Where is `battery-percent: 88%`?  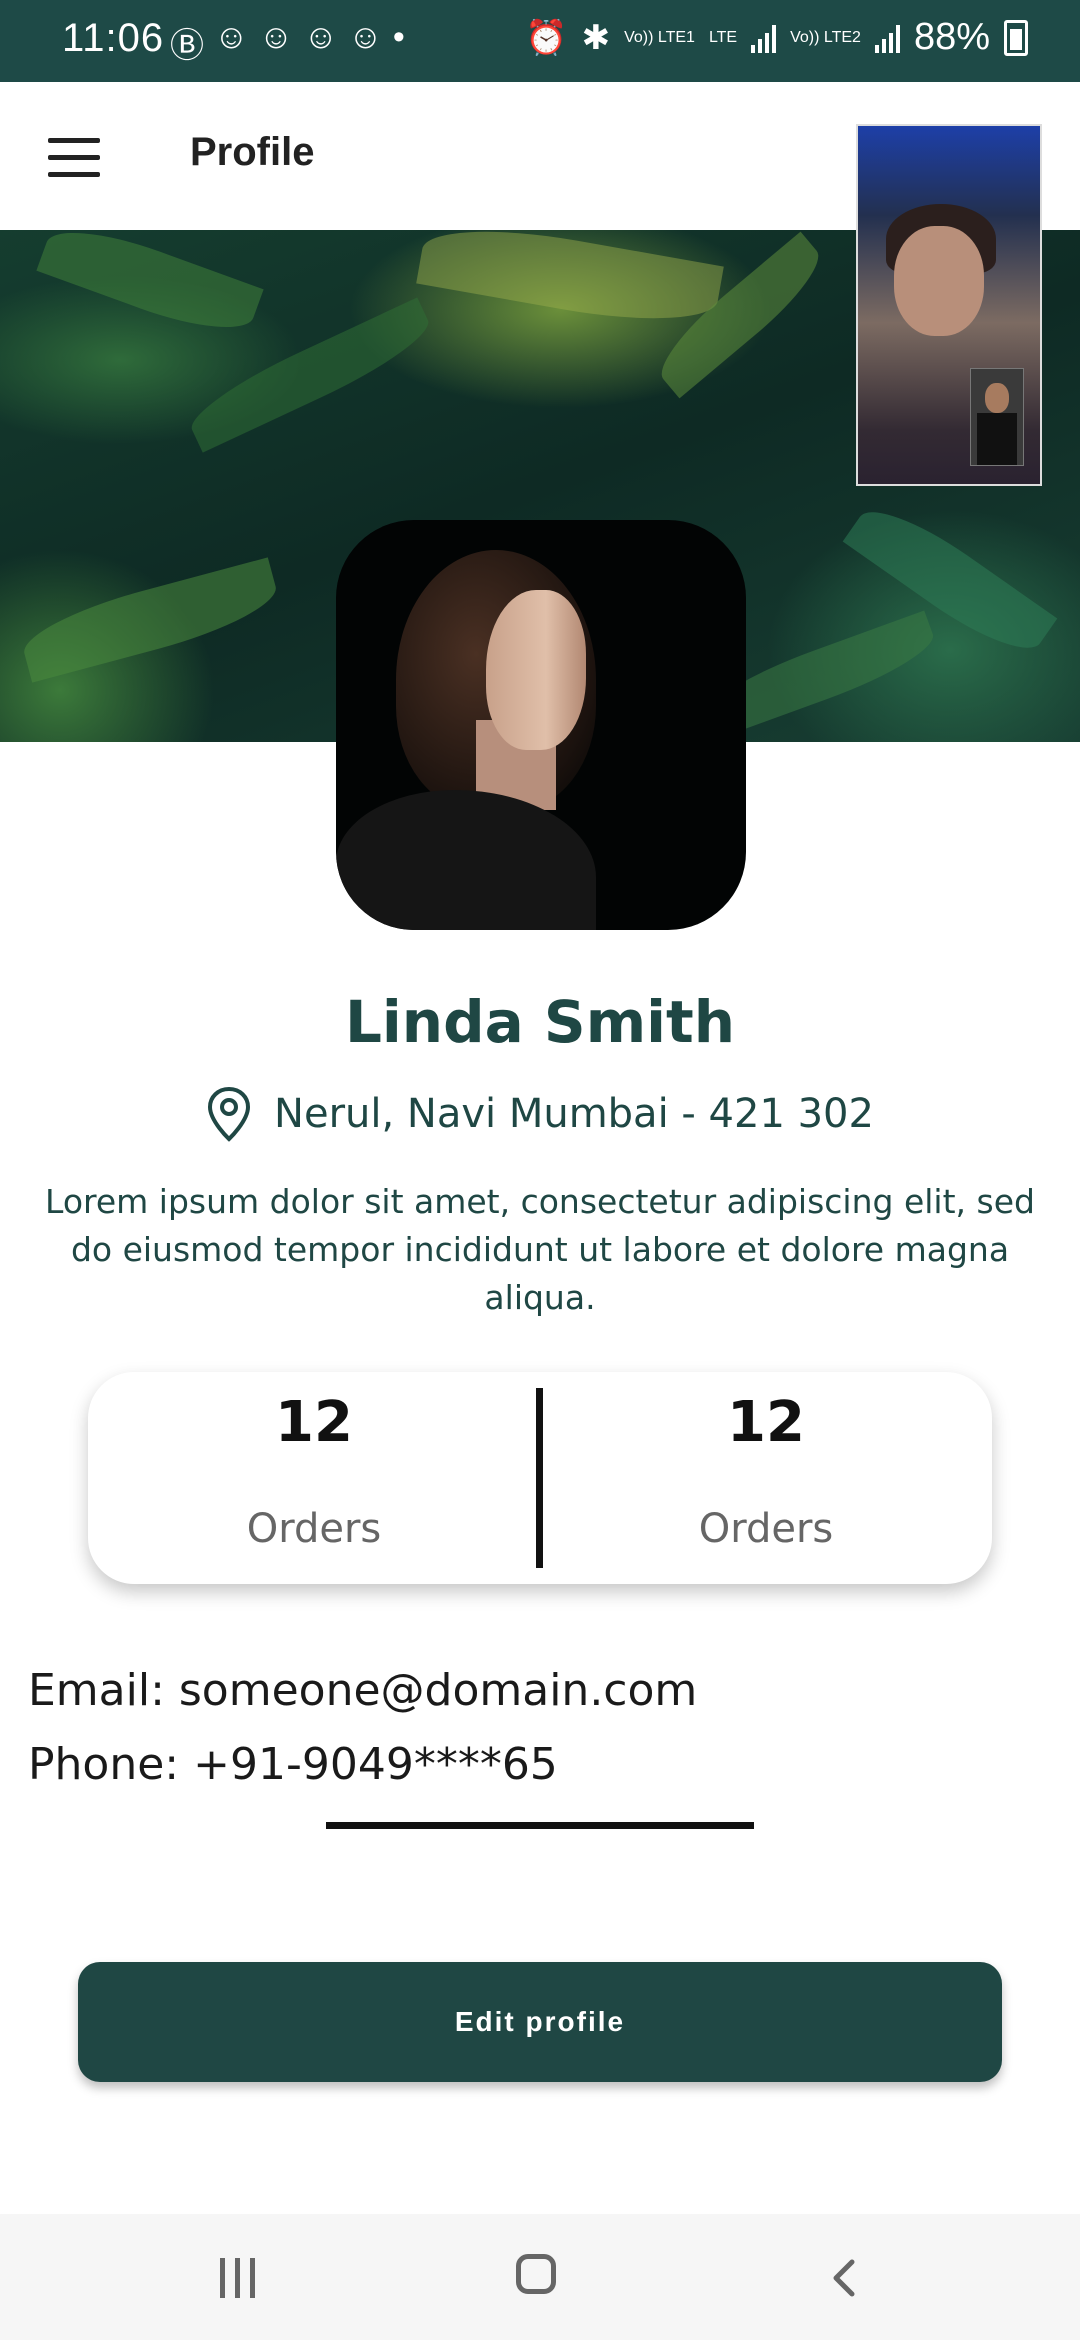
battery-percent: 88% is located at coordinates (951, 37).